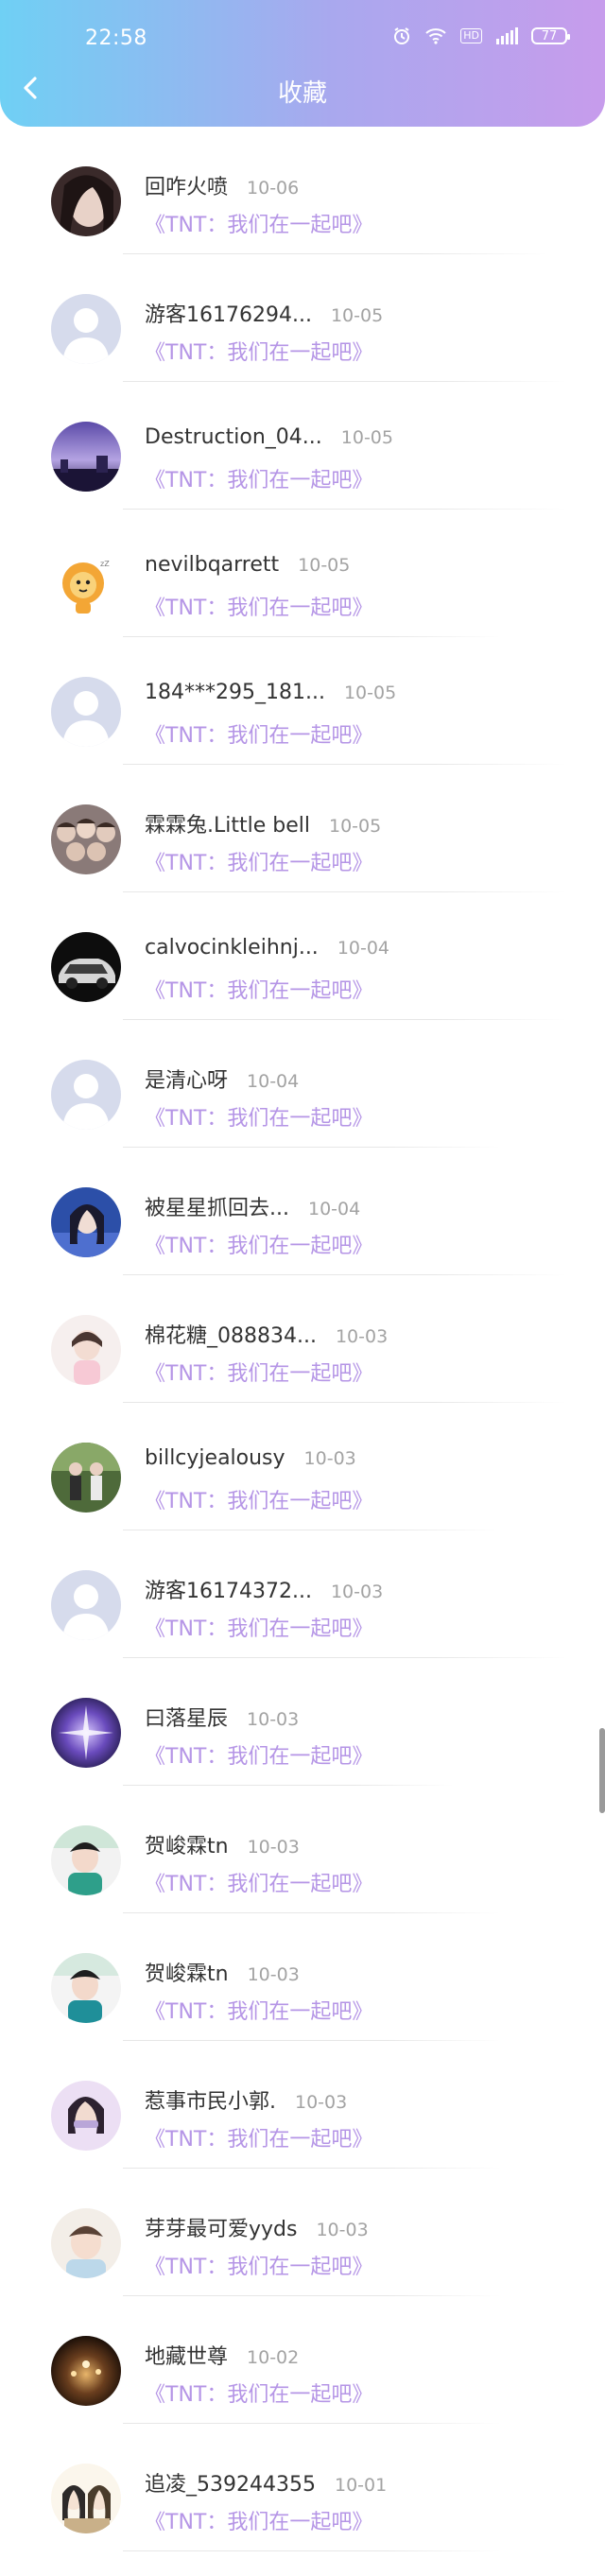 Image resolution: width=605 pixels, height=2576 pixels. What do you see at coordinates (602, 1770) in the screenshot?
I see `scrollbar` at bounding box center [602, 1770].